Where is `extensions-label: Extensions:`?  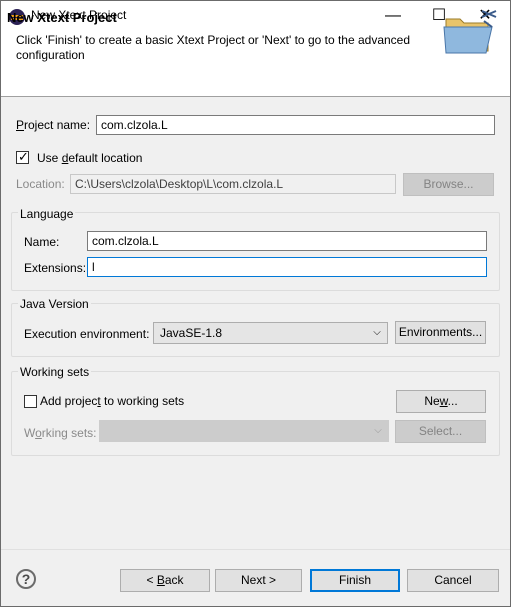 extensions-label: Extensions: is located at coordinates (55, 268).